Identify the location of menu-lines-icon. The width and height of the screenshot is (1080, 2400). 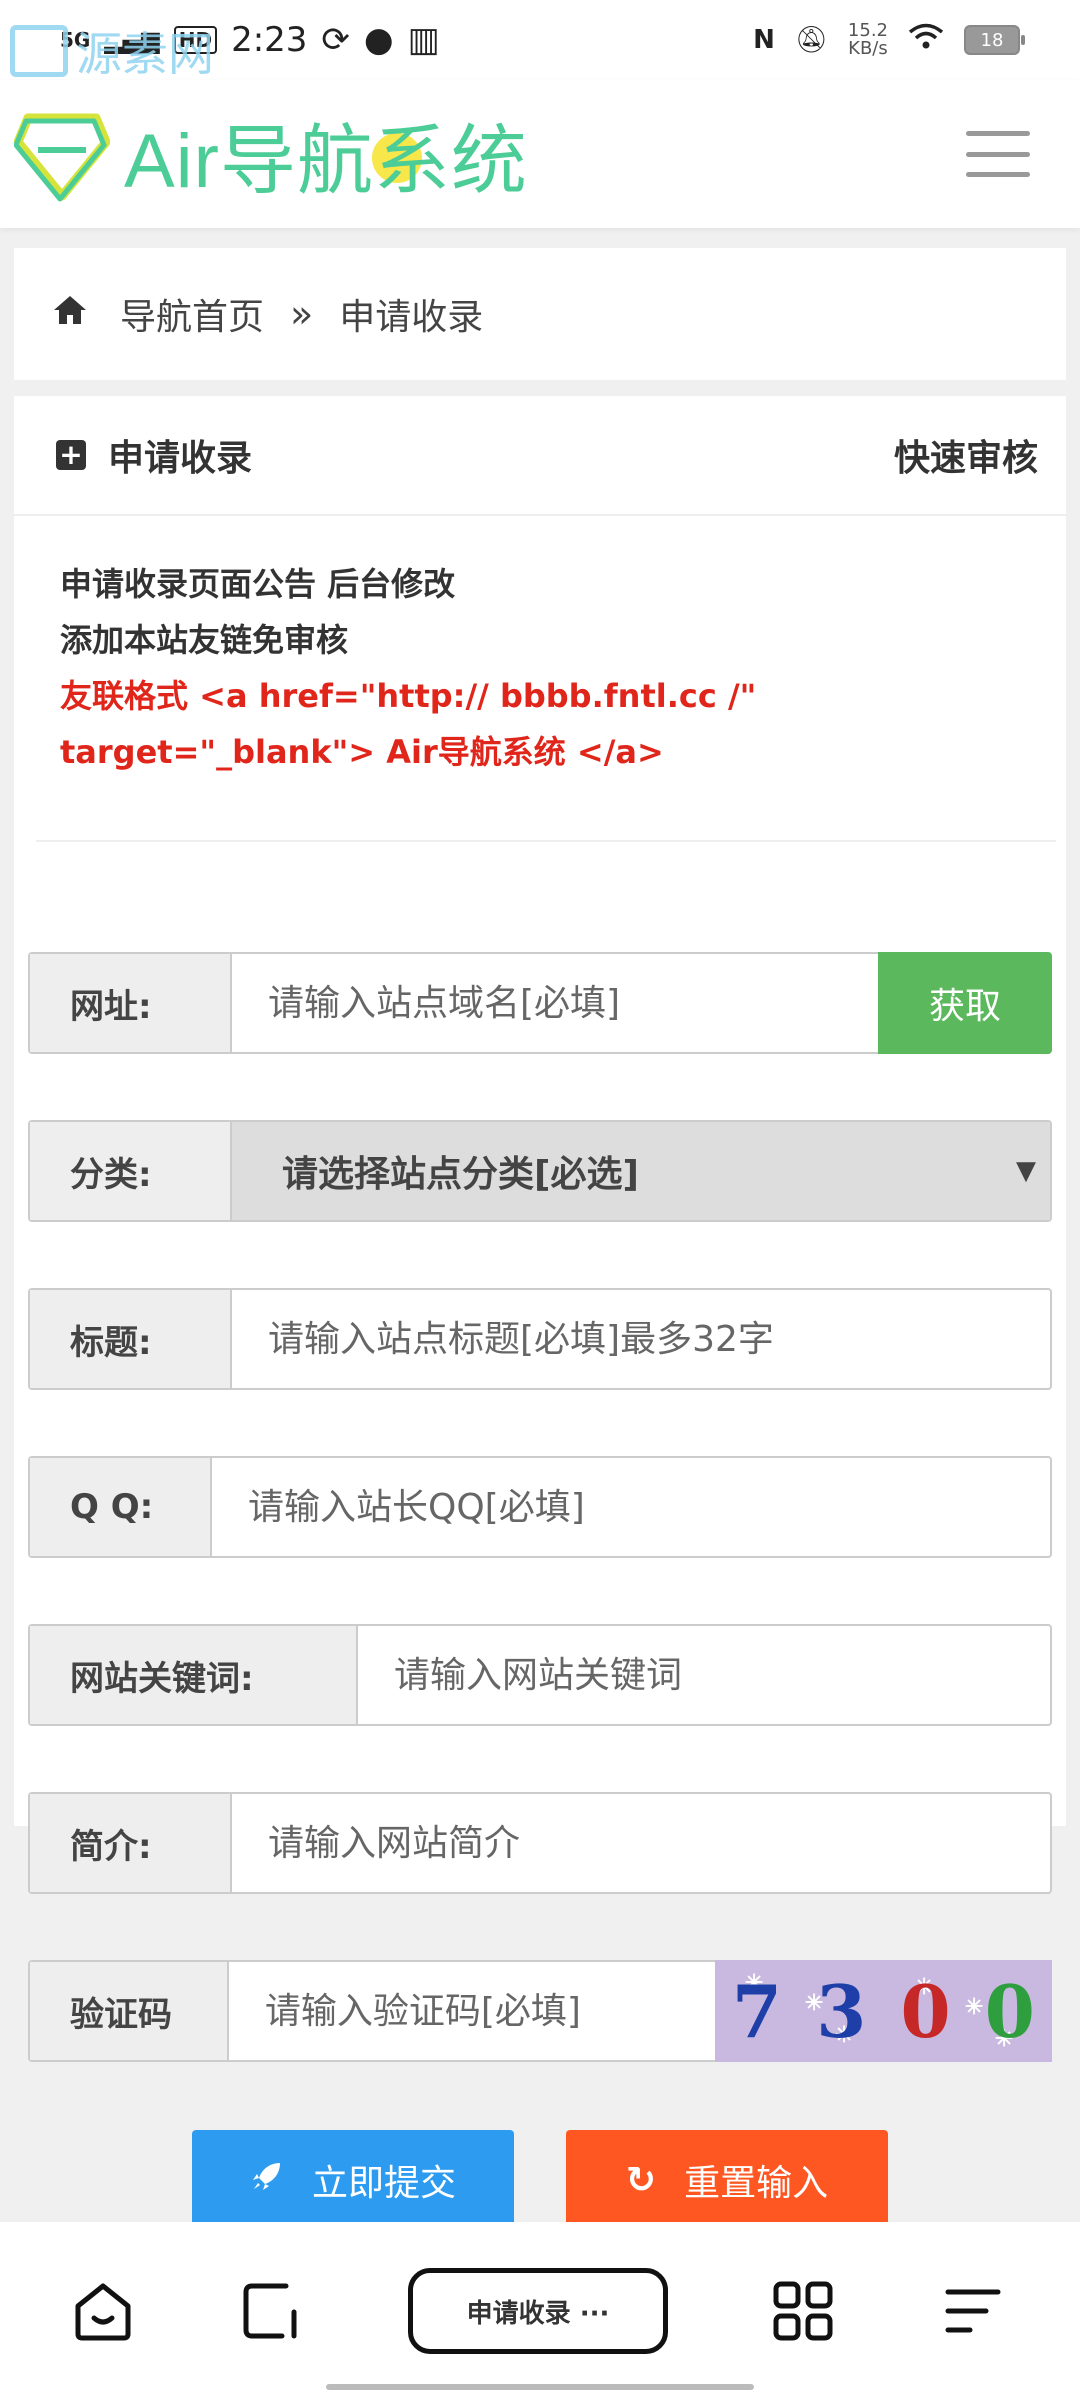
(973, 2311).